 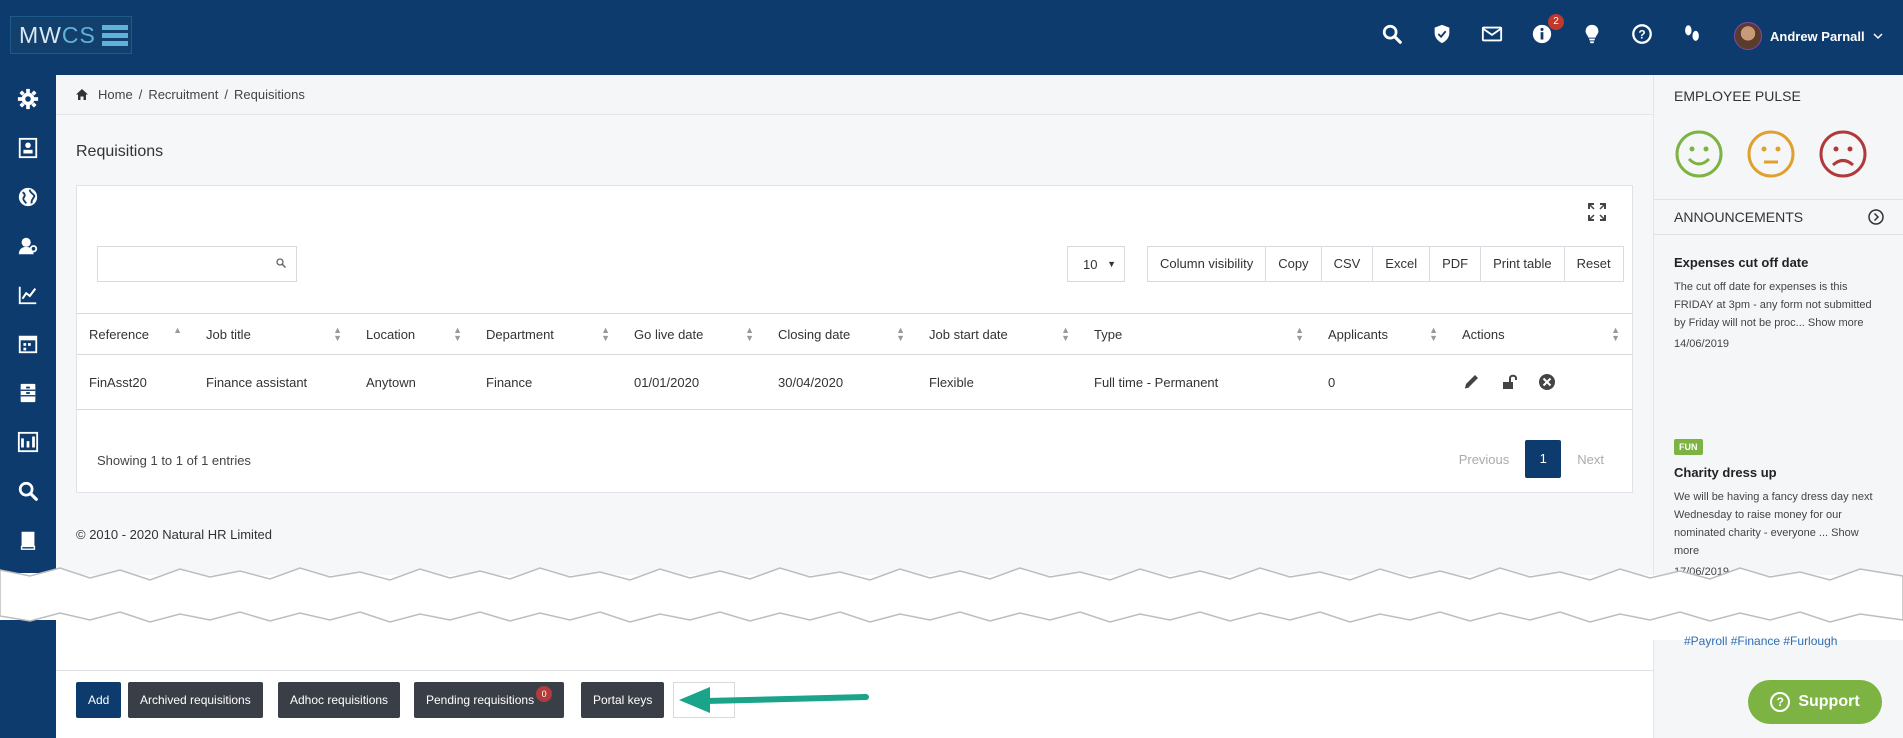 What do you see at coordinates (694, 382) in the screenshot?
I see `cell-go-live-date: 01/01/2020` at bounding box center [694, 382].